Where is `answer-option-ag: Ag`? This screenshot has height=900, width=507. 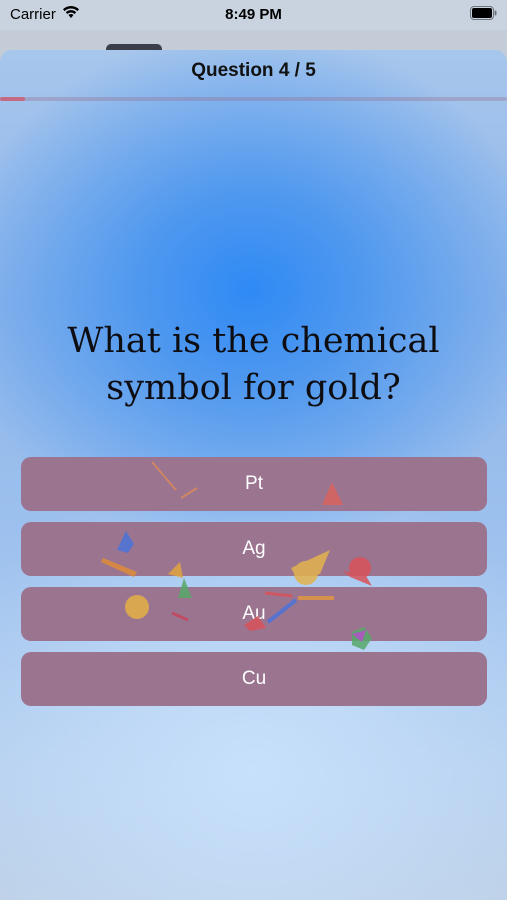
answer-option-ag: Ag is located at coordinates (254, 549).